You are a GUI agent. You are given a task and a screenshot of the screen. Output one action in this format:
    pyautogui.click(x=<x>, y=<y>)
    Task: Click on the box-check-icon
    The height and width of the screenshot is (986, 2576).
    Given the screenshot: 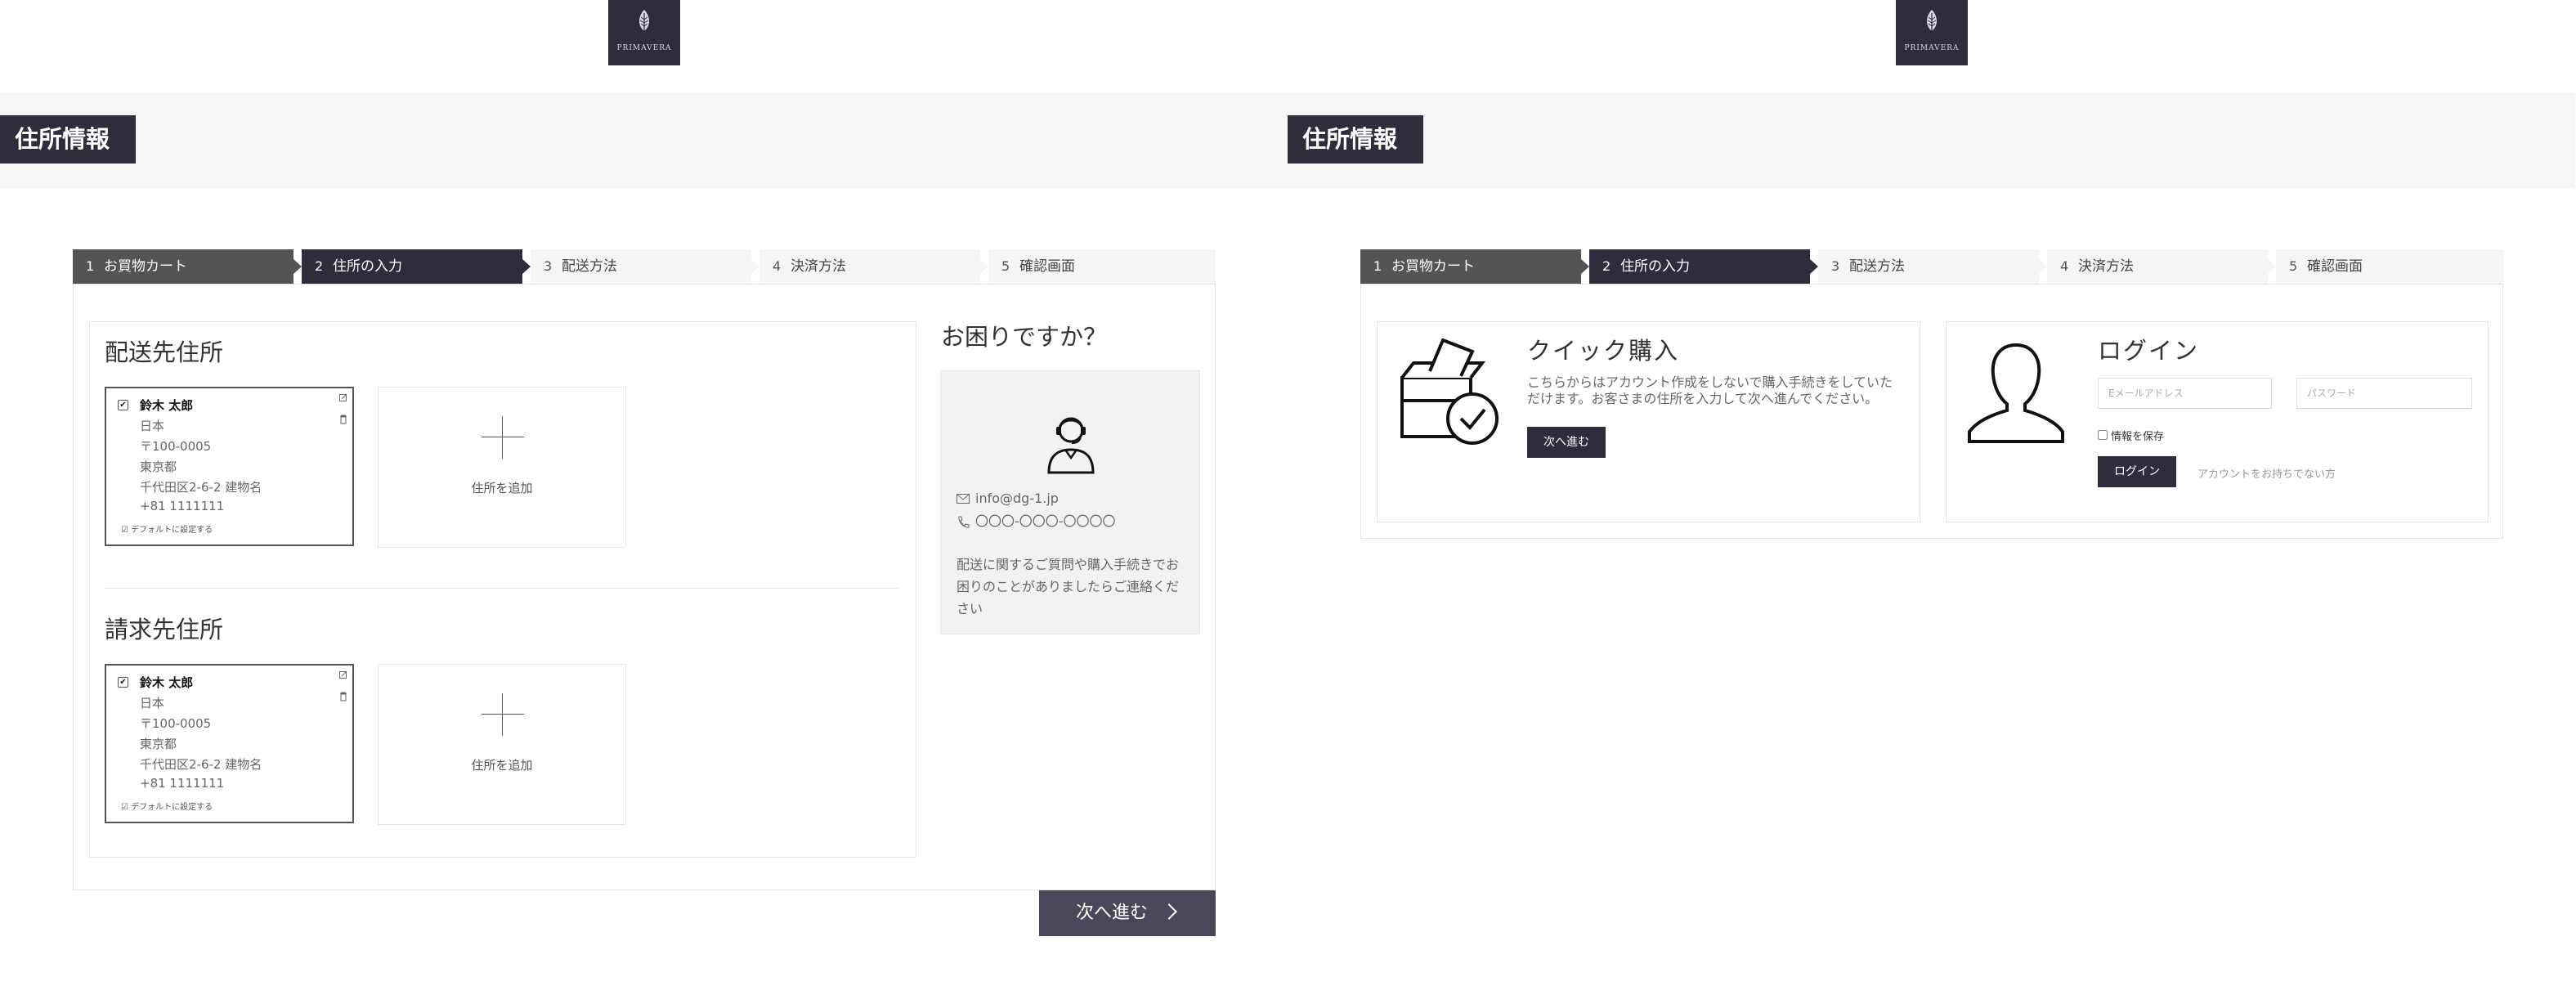 What is the action you would take?
    pyautogui.click(x=1450, y=392)
    